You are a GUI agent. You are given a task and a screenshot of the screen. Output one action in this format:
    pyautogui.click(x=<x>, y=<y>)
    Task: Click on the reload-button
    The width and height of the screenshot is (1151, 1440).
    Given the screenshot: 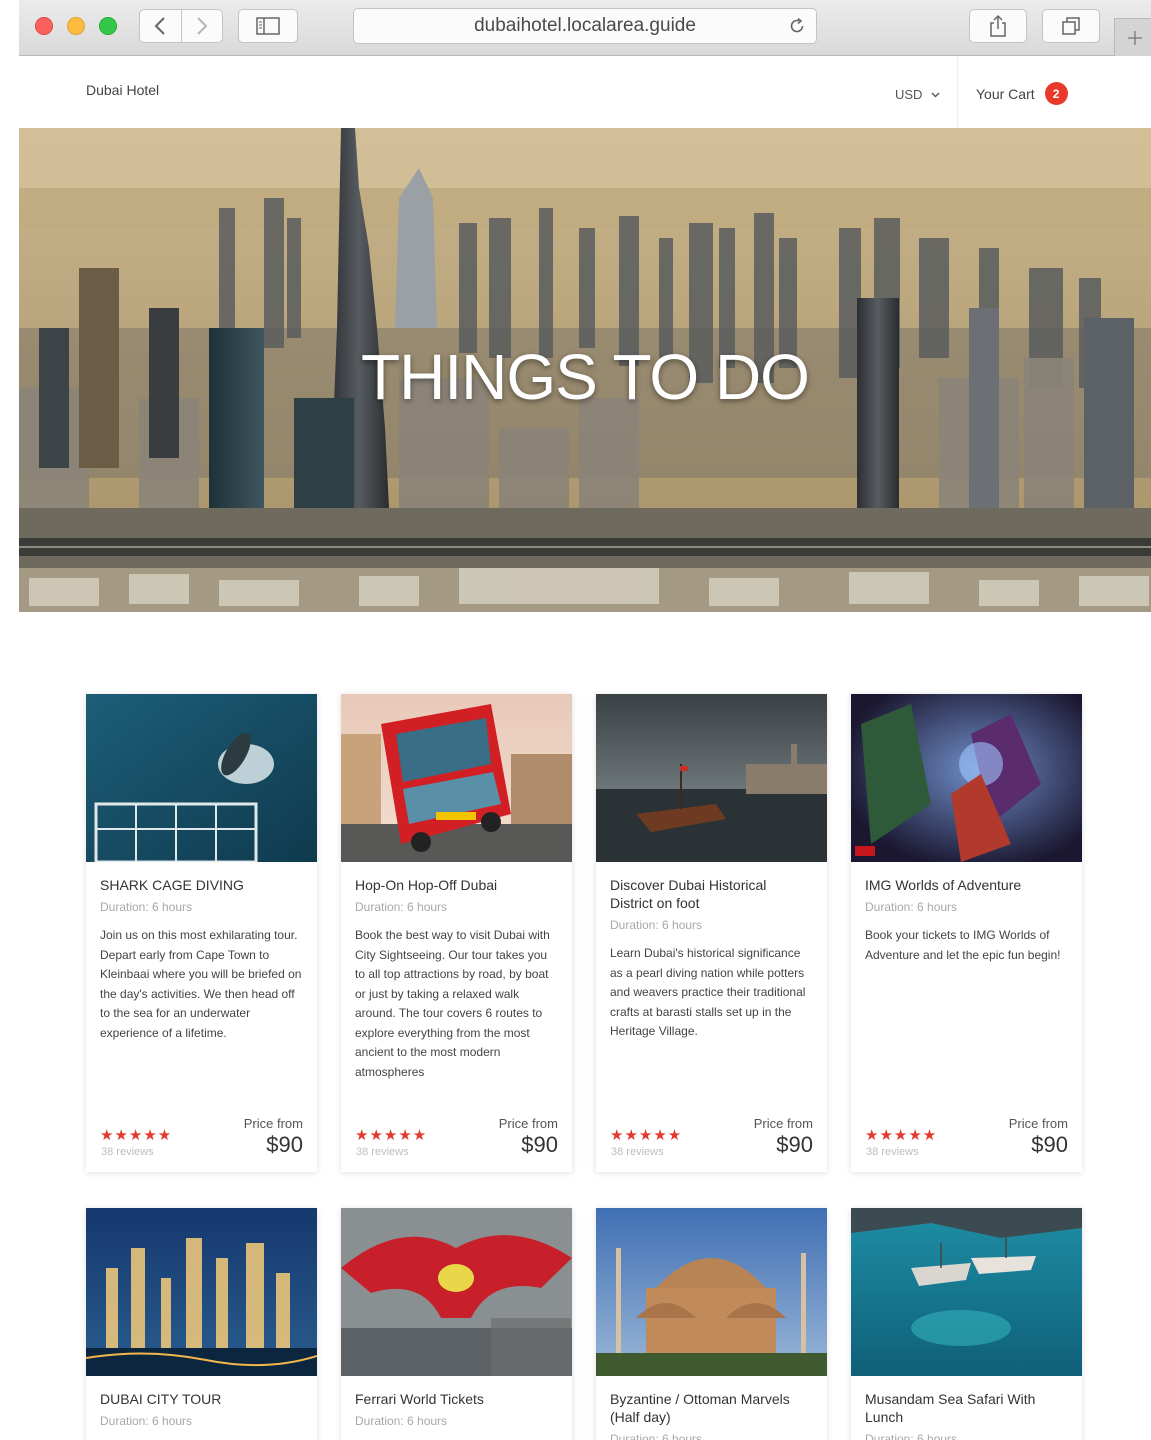 What is the action you would take?
    pyautogui.click(x=797, y=29)
    